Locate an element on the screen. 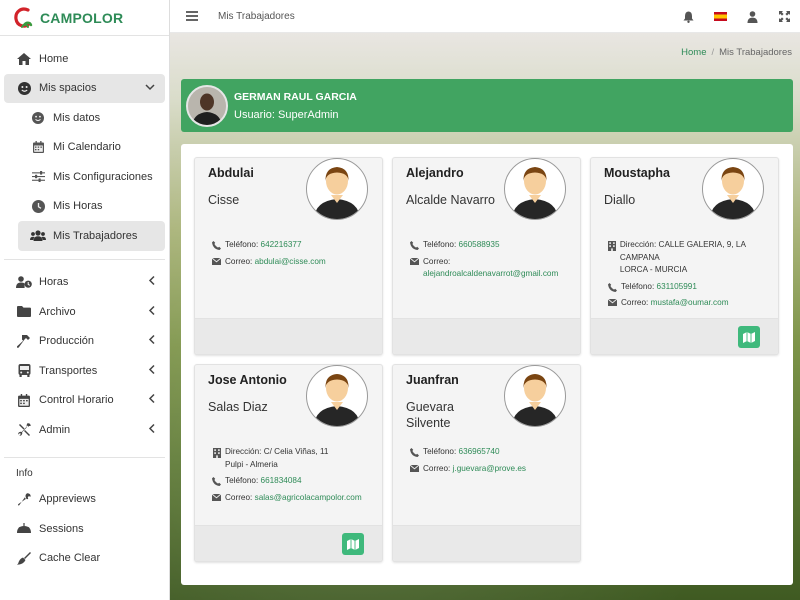 This screenshot has width=800, height=600. sidebar-item-label: Mi Calendario is located at coordinates (87, 147).